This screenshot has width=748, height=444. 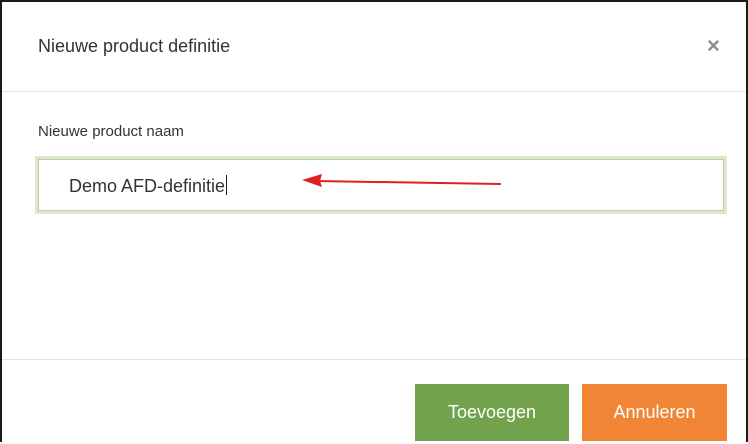 I want to click on product-name-label: Nieuwe product naam, so click(x=111, y=131).